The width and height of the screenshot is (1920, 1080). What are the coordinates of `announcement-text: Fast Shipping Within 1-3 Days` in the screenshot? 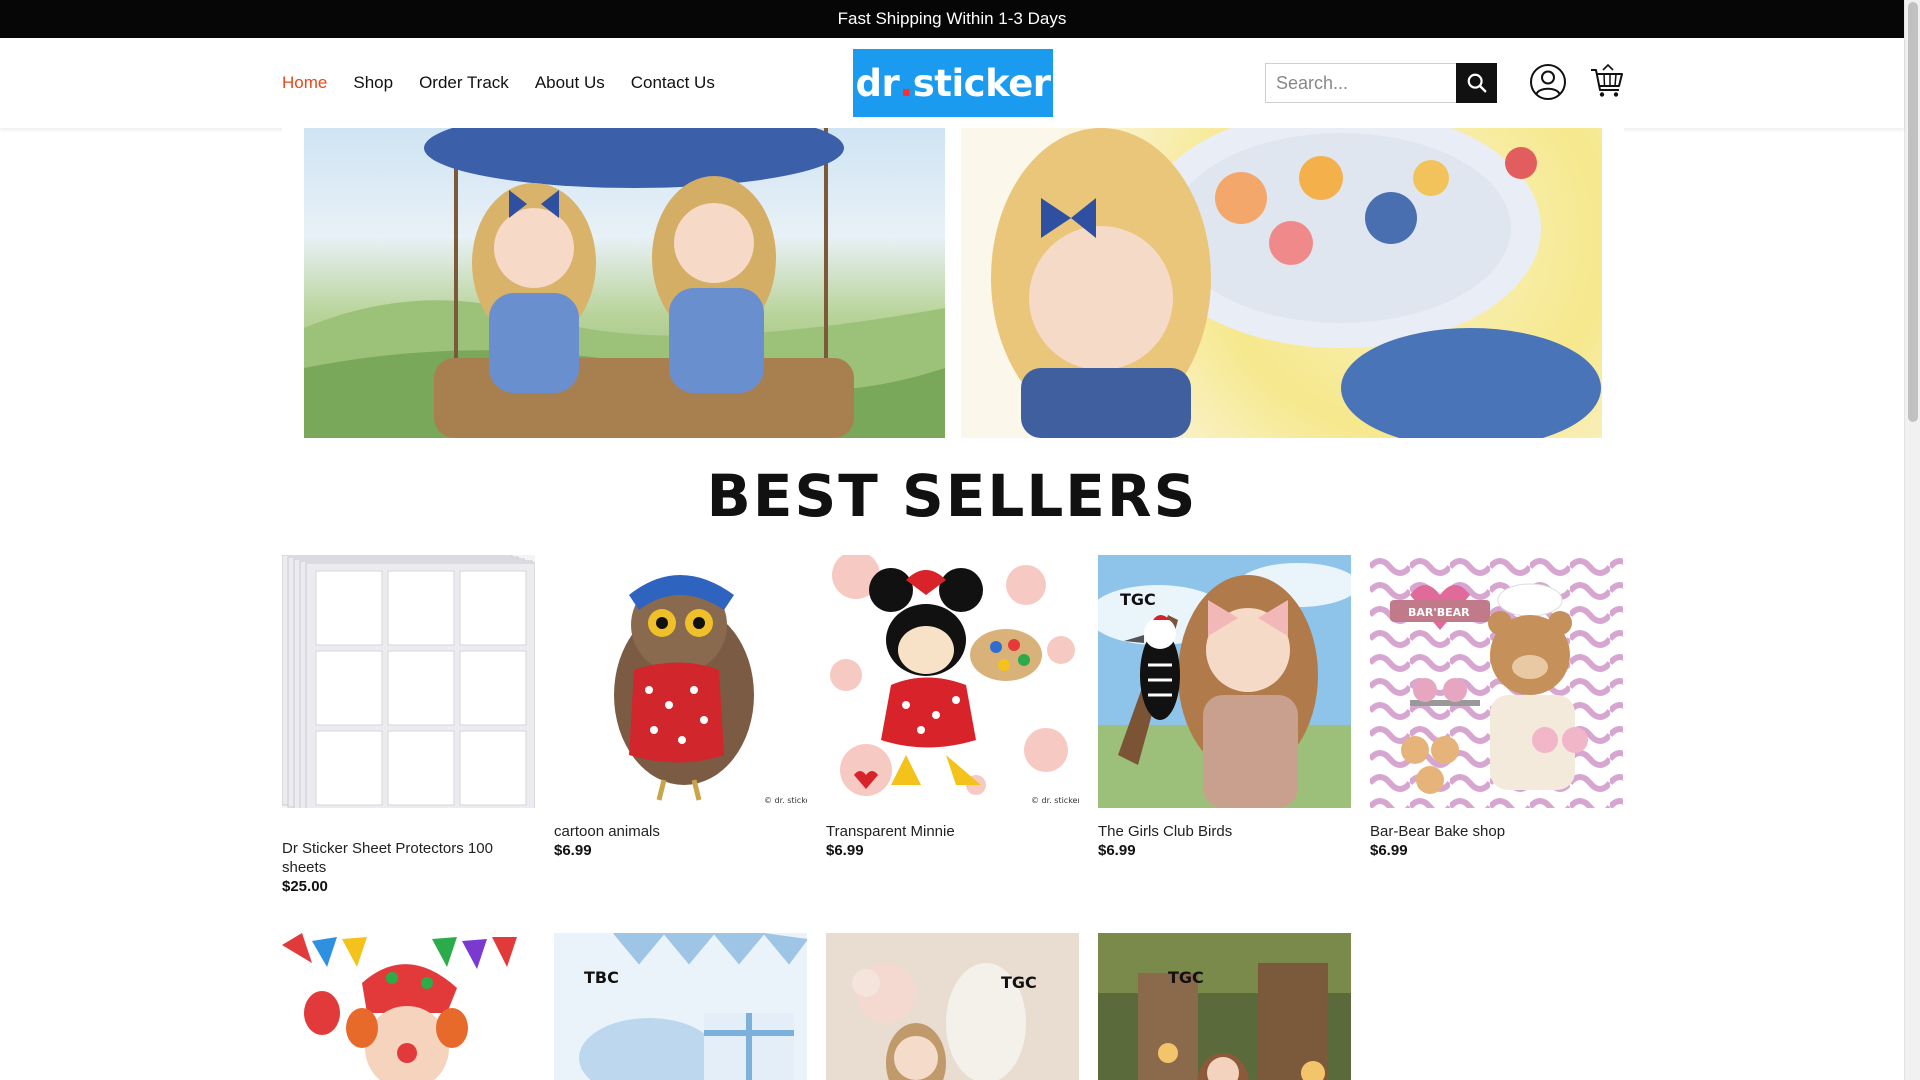 It's located at (952, 18).